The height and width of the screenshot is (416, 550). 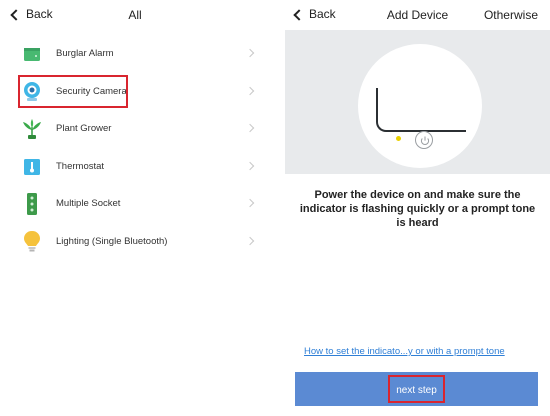 I want to click on otherwise-button: Otherwise, so click(x=511, y=15).